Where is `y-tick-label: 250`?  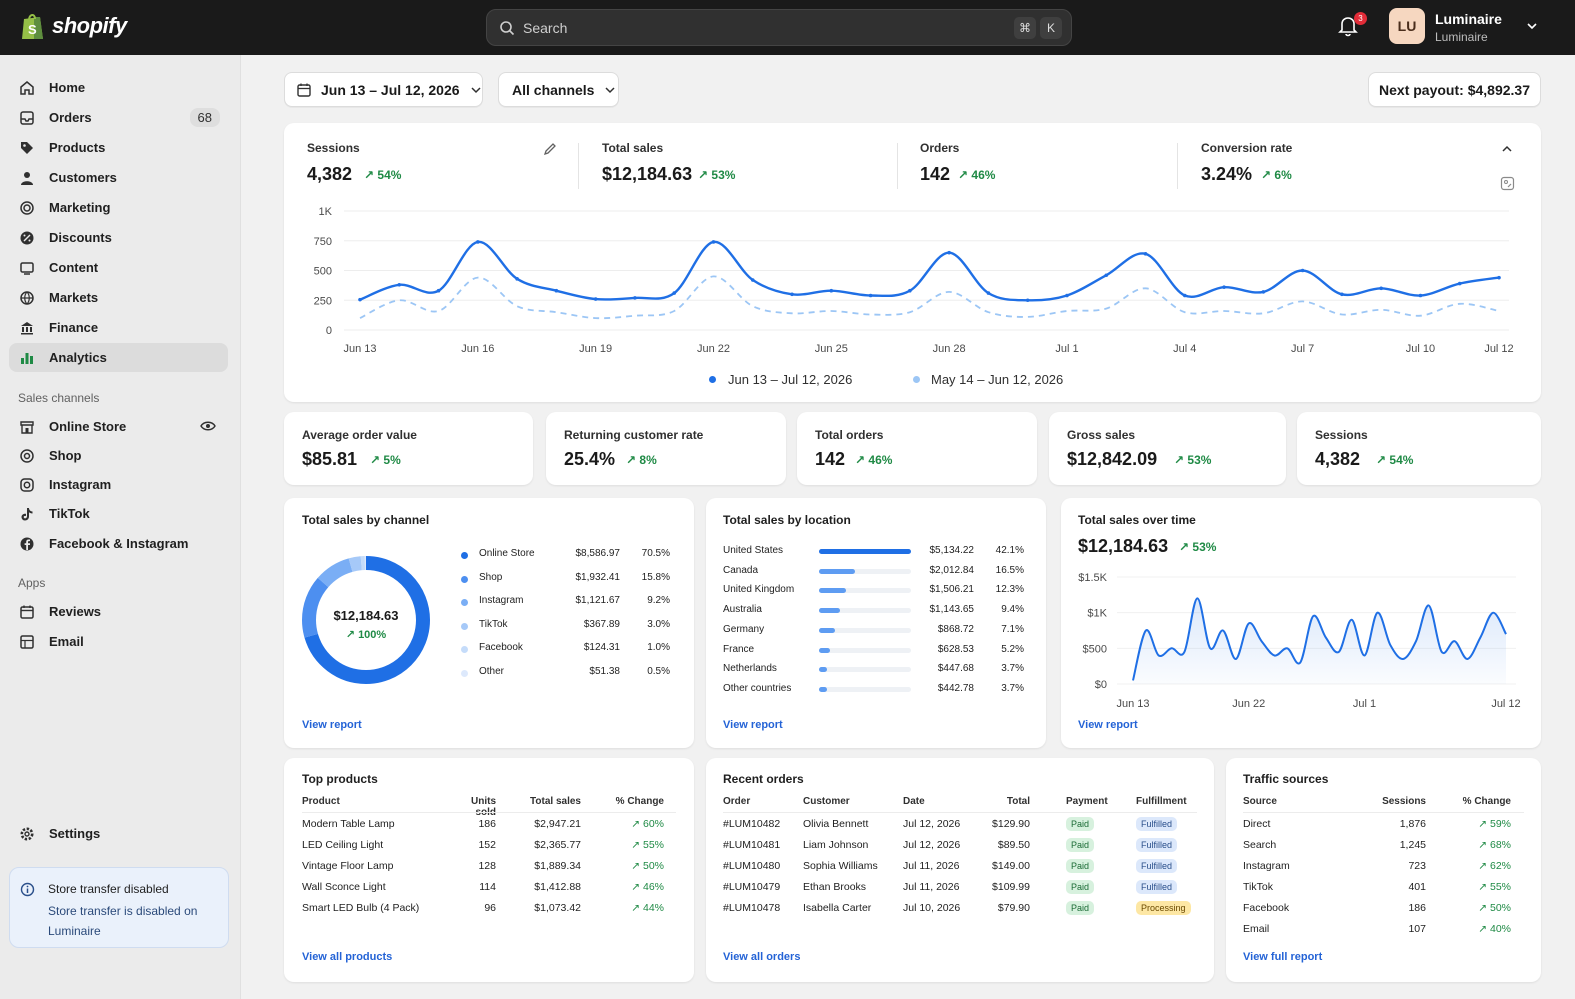
y-tick-label: 250 is located at coordinates (323, 301).